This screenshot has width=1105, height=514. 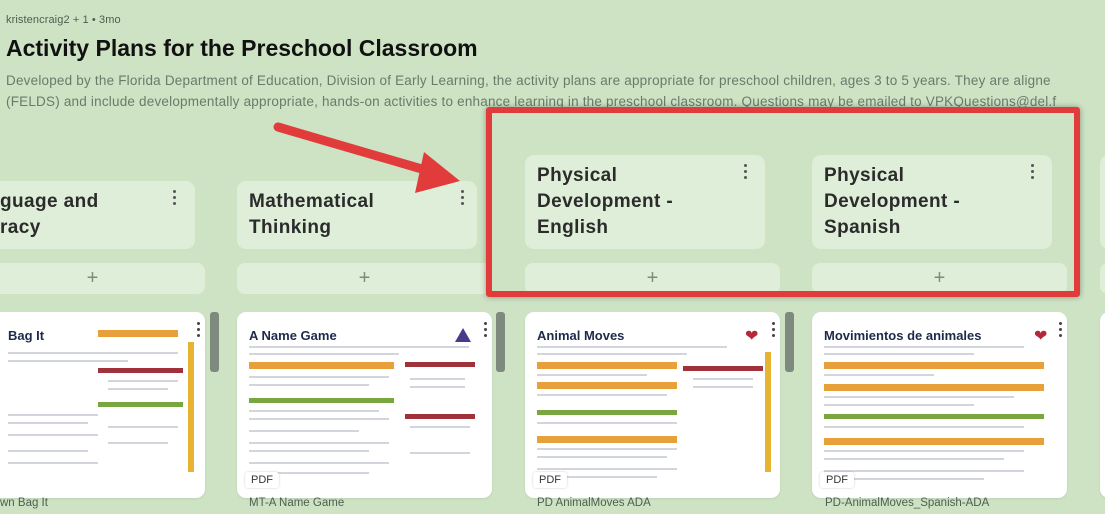 I want to click on annotation-arrow-icon, so click(x=366, y=157).